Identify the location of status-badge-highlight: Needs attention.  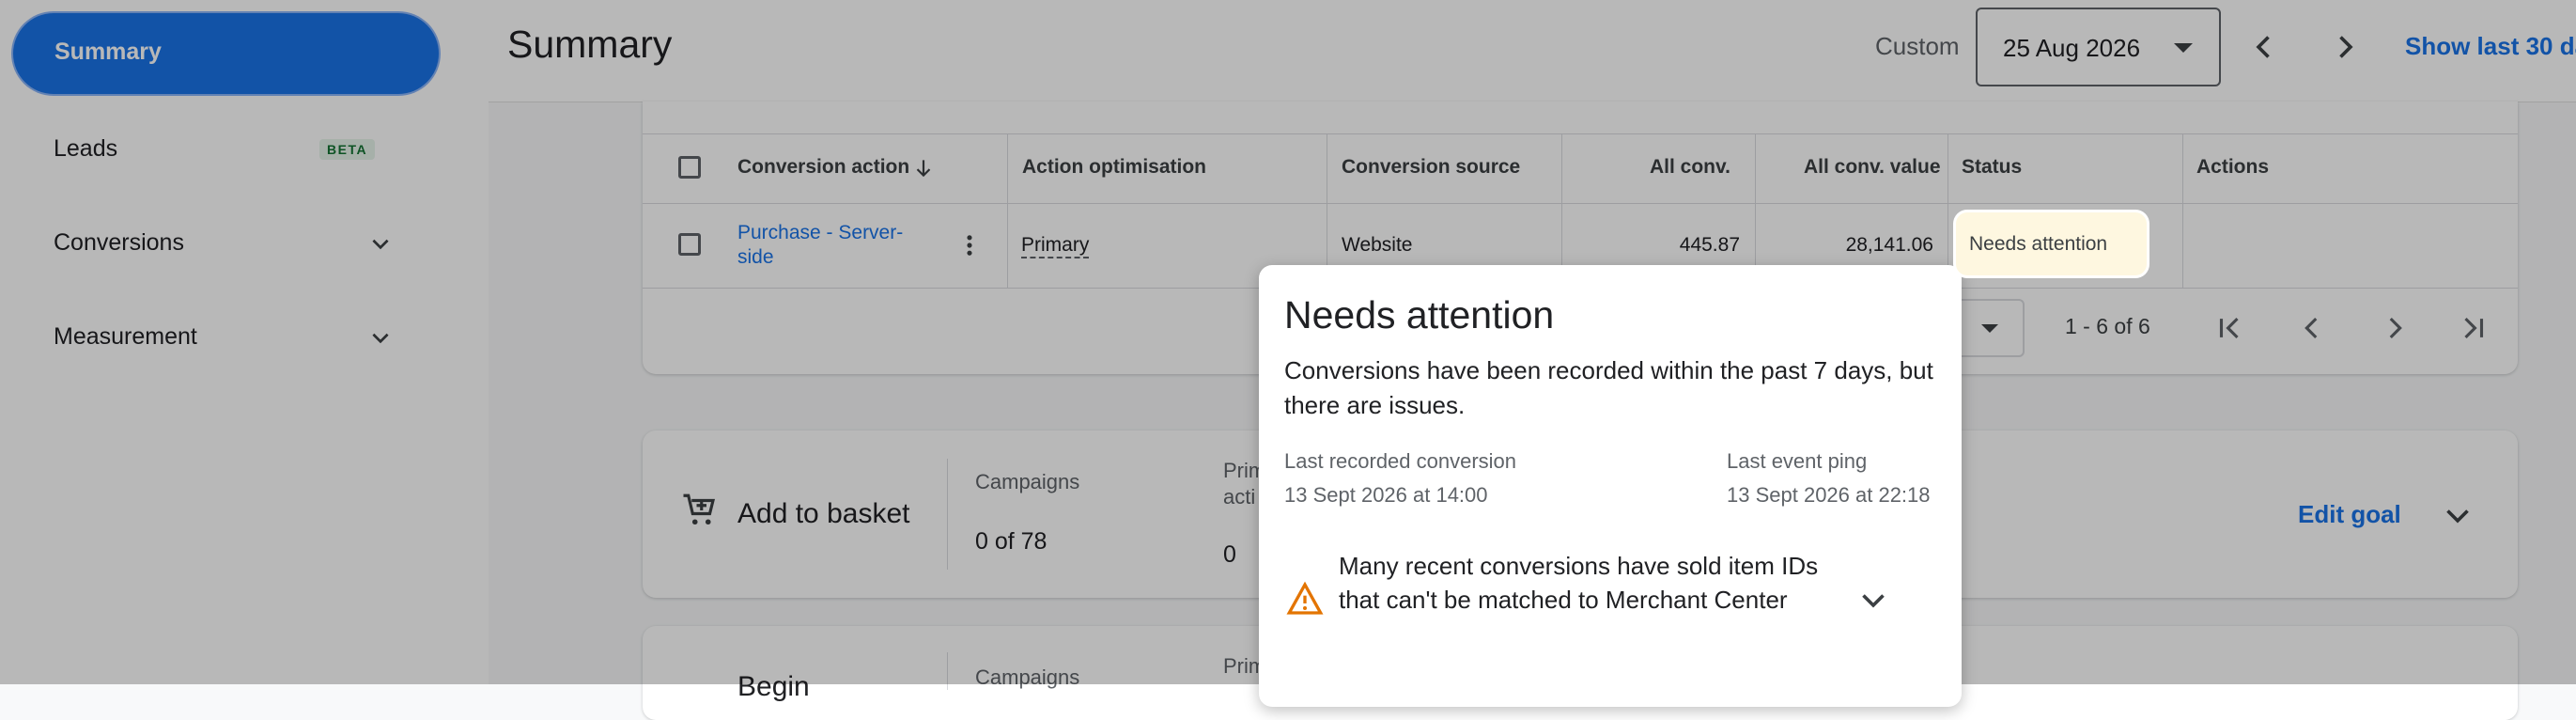
(2052, 244).